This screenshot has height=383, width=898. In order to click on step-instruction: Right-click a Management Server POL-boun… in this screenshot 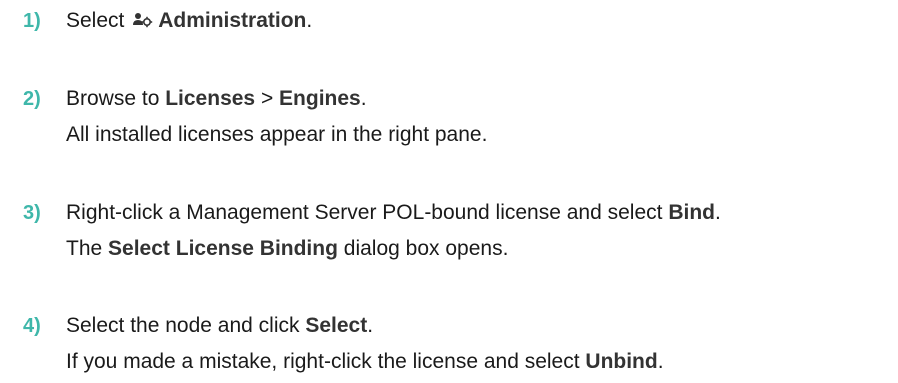, I will do `click(393, 213)`.